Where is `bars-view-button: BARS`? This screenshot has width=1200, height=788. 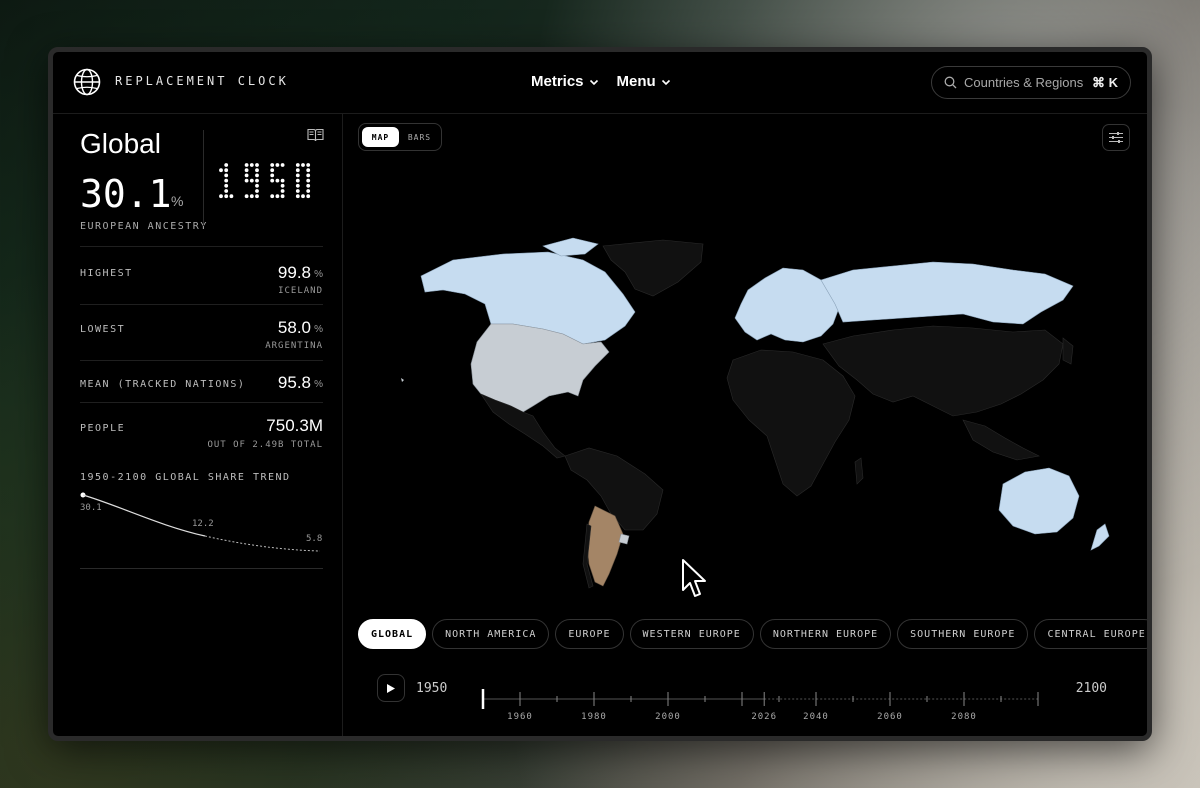
bars-view-button: BARS is located at coordinates (419, 137).